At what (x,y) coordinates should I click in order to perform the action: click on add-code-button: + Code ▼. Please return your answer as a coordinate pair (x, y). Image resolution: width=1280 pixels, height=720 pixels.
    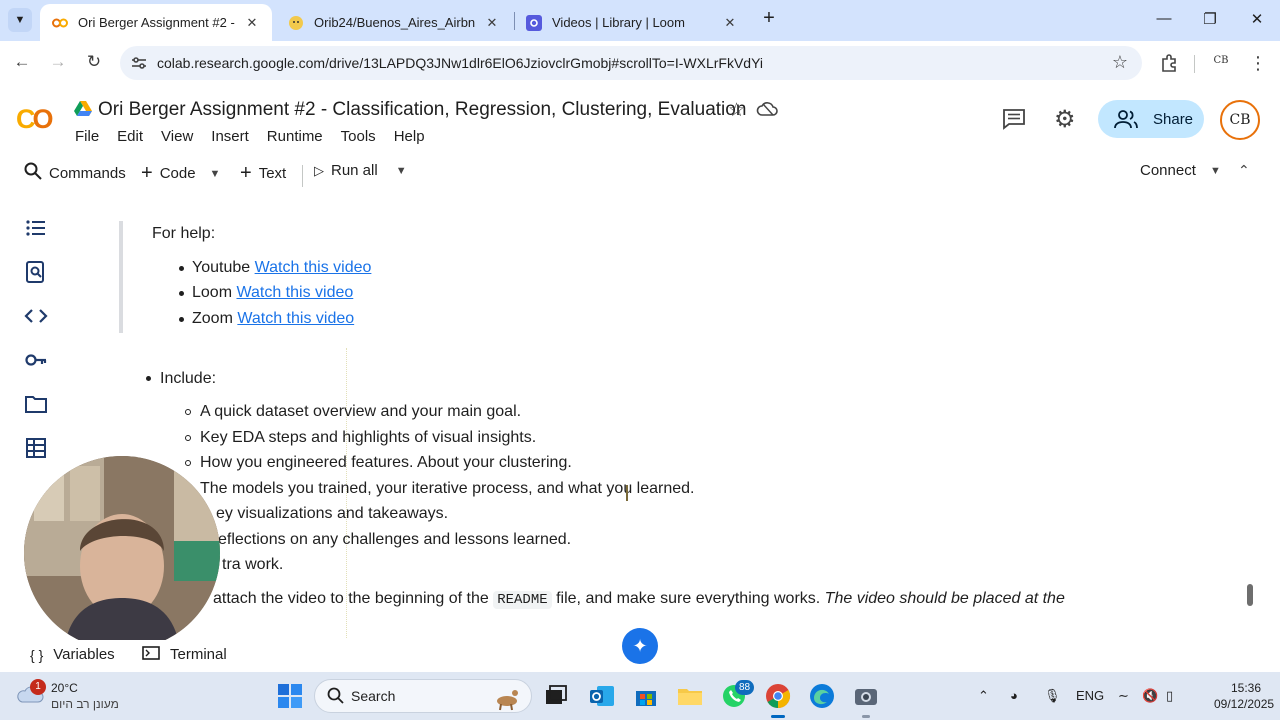
    Looking at the image, I should click on (180, 173).